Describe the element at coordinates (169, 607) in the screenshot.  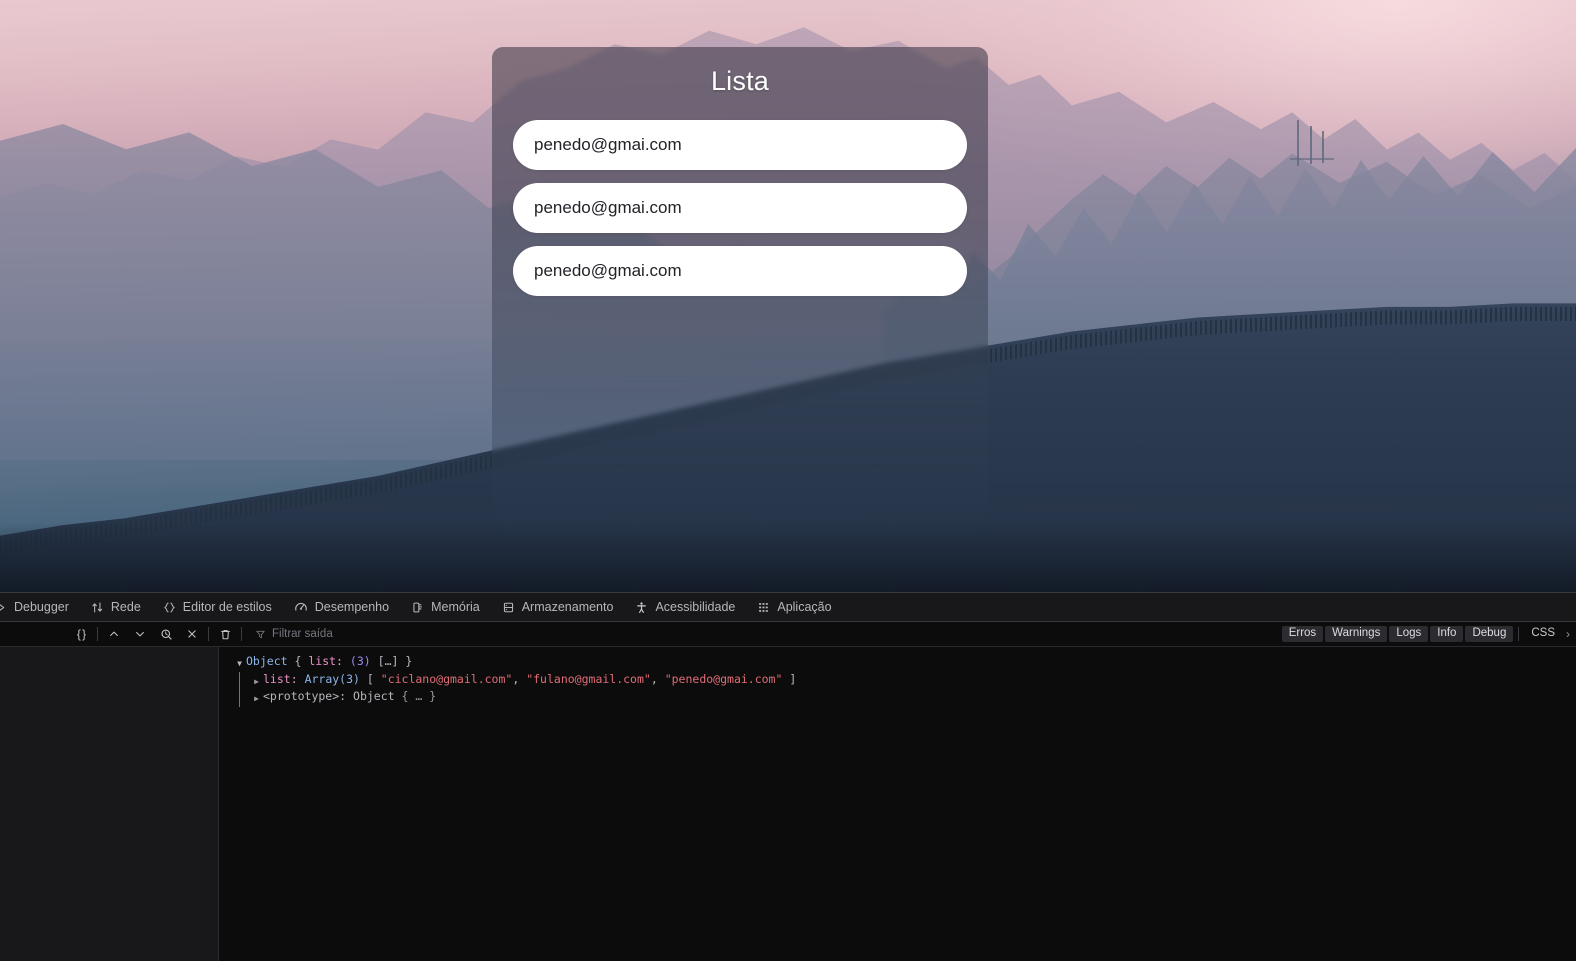
I see `style-editor-icon` at that location.